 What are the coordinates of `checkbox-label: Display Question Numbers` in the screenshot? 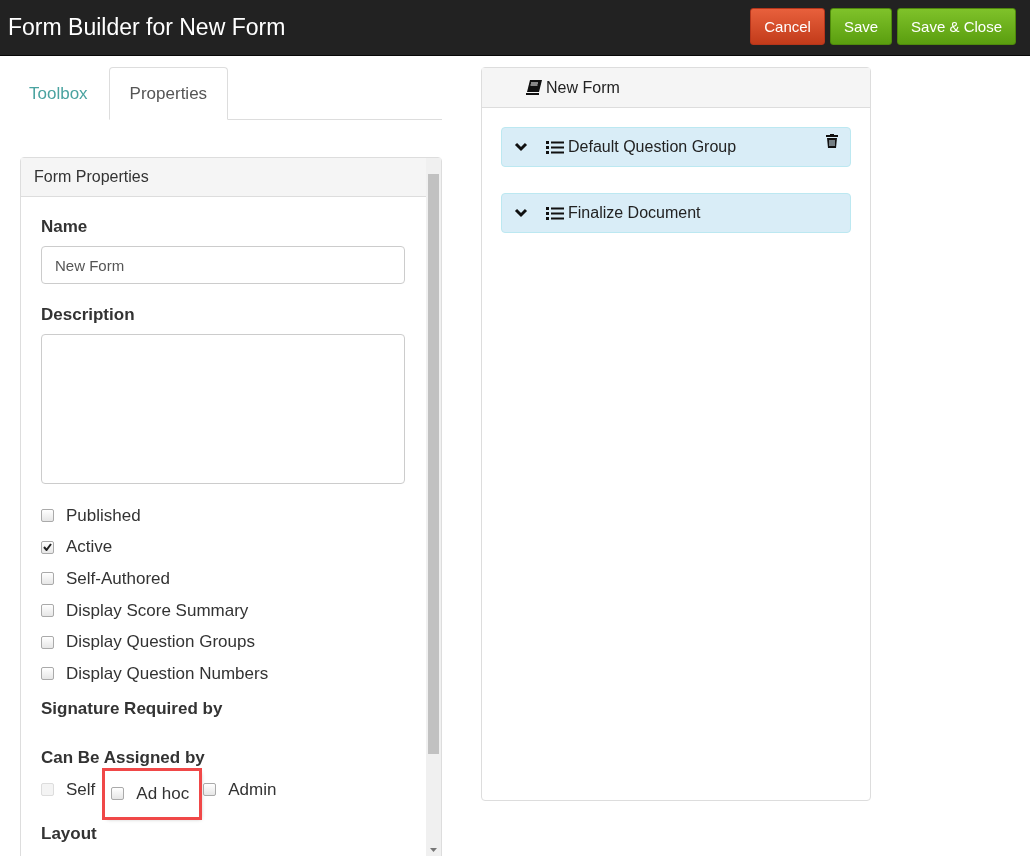 It's located at (167, 673).